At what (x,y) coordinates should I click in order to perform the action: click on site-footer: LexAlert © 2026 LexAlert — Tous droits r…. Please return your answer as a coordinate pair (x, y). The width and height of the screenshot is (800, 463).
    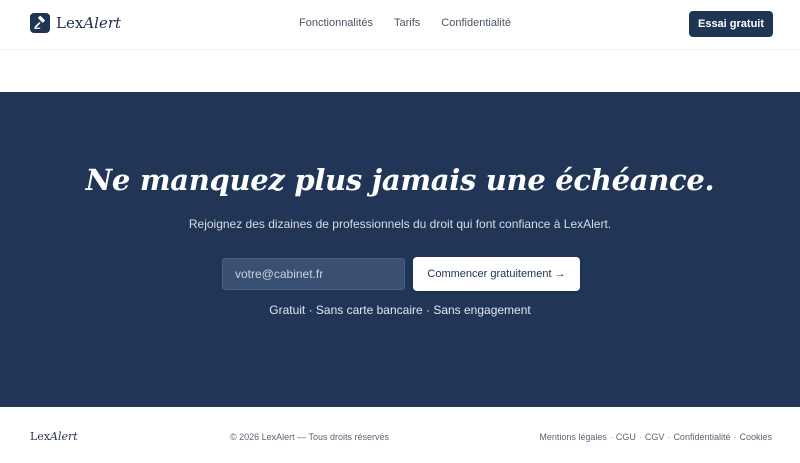
    Looking at the image, I should click on (400, 435).